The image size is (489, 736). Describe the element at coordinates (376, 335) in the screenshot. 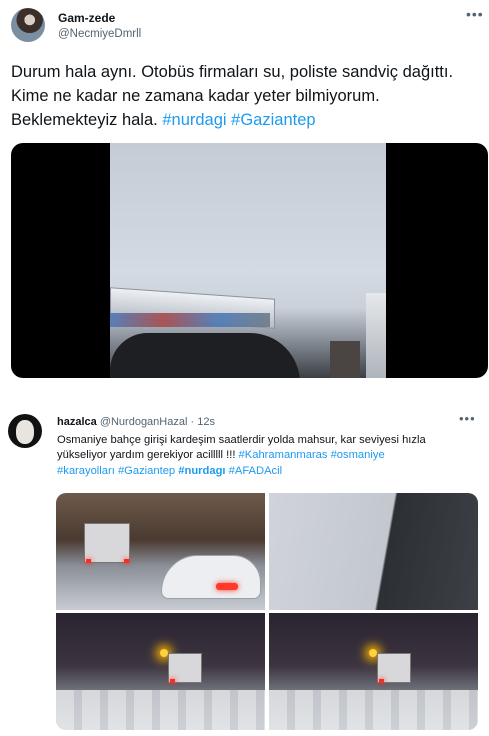

I see `truck-side-shape` at that location.